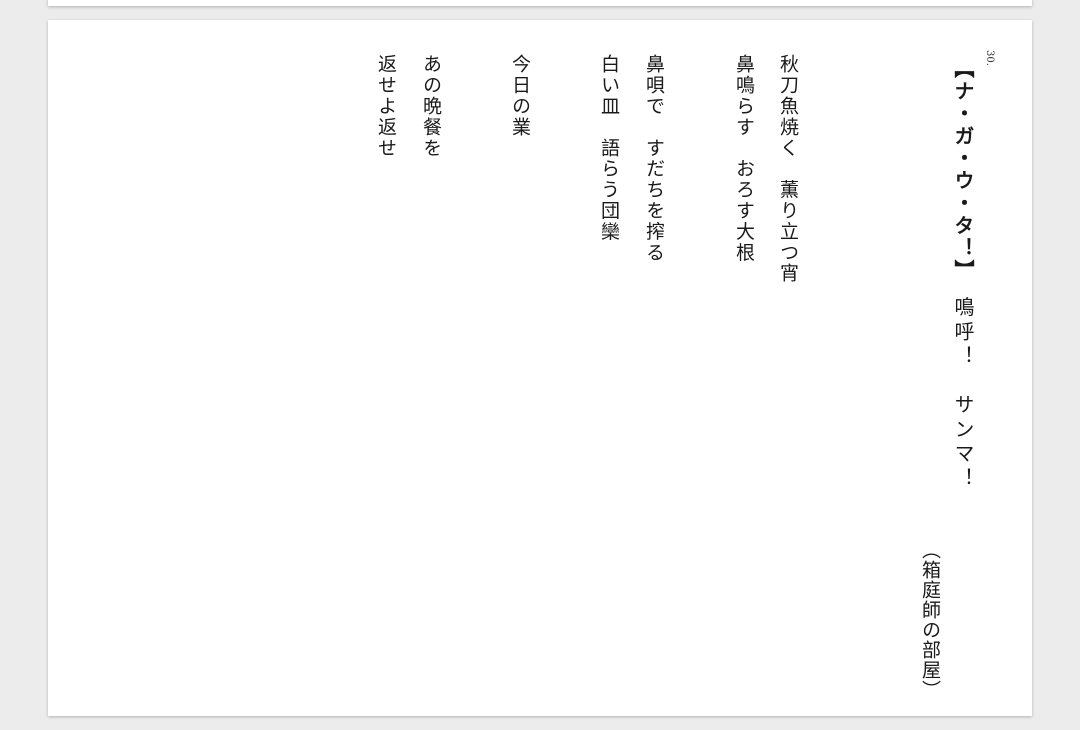  I want to click on poem-line-6: あの晩餐を, so click(431, 106).